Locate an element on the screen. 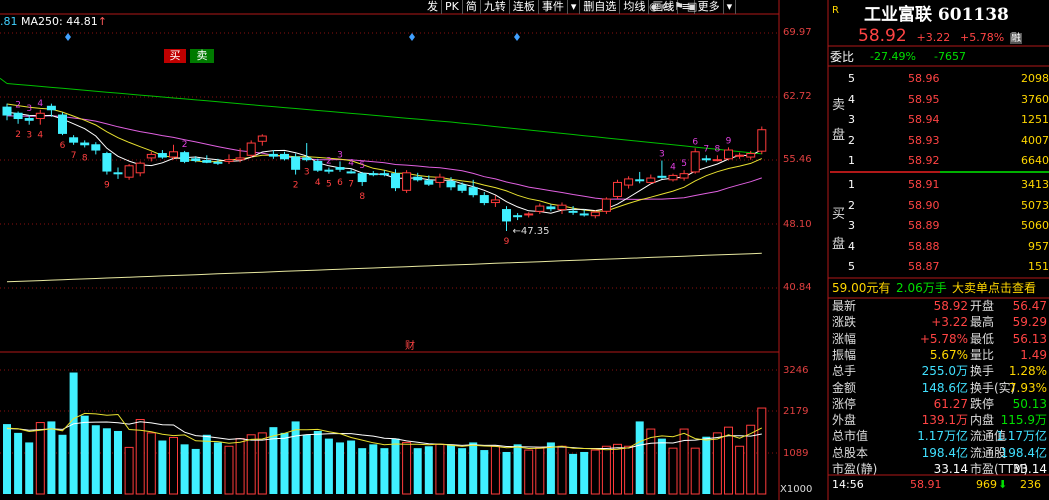 Image resolution: width=1049 pixels, height=500 pixels. toolbar-item: 删自选 is located at coordinates (600, 7).